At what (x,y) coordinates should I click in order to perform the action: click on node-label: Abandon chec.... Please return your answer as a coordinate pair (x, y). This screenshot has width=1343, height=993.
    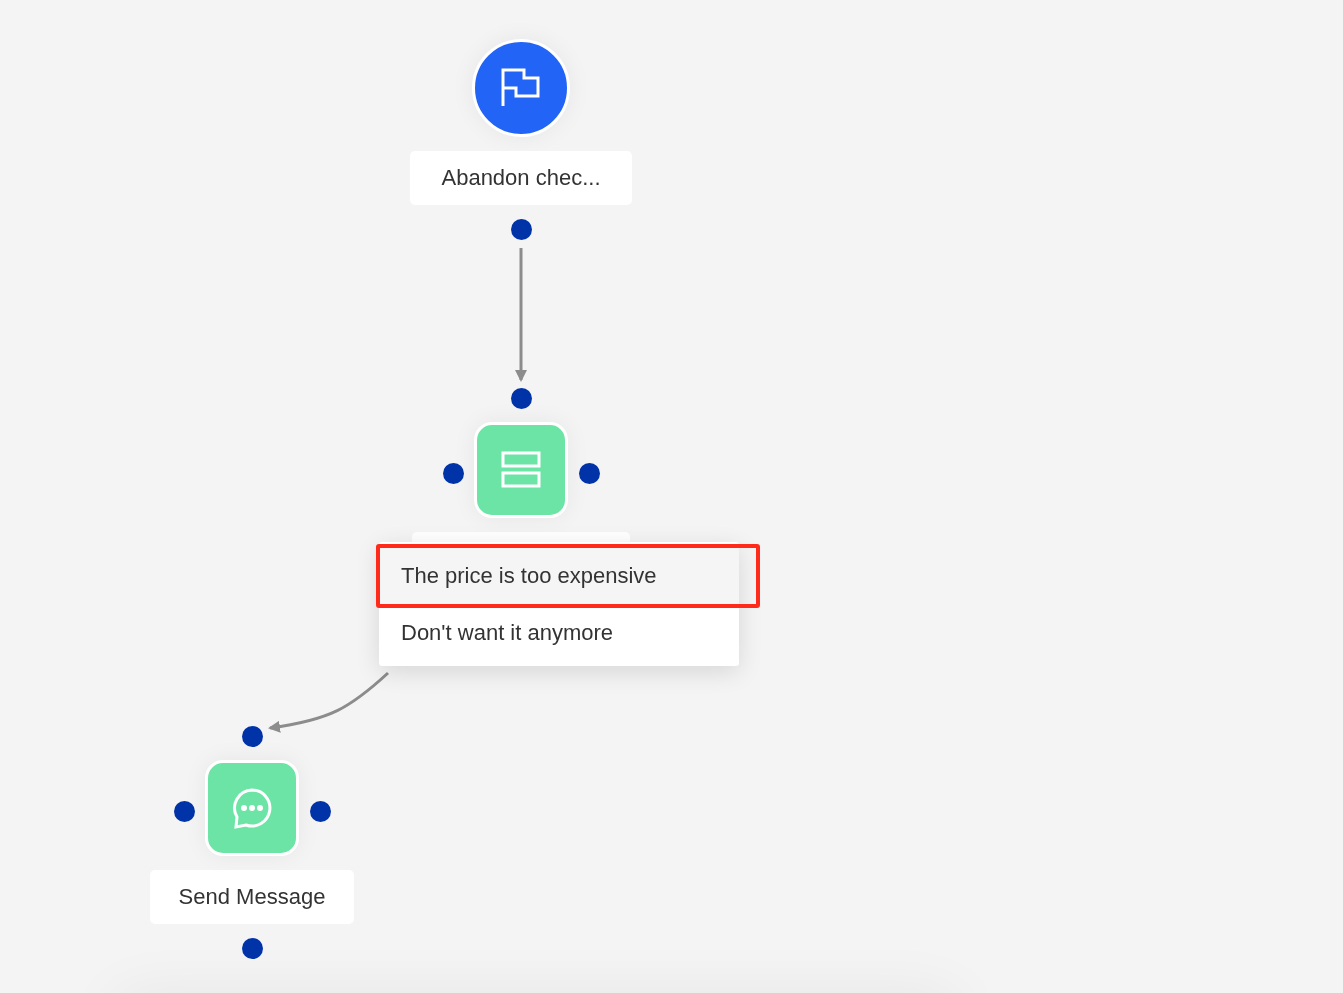
    Looking at the image, I should click on (521, 178).